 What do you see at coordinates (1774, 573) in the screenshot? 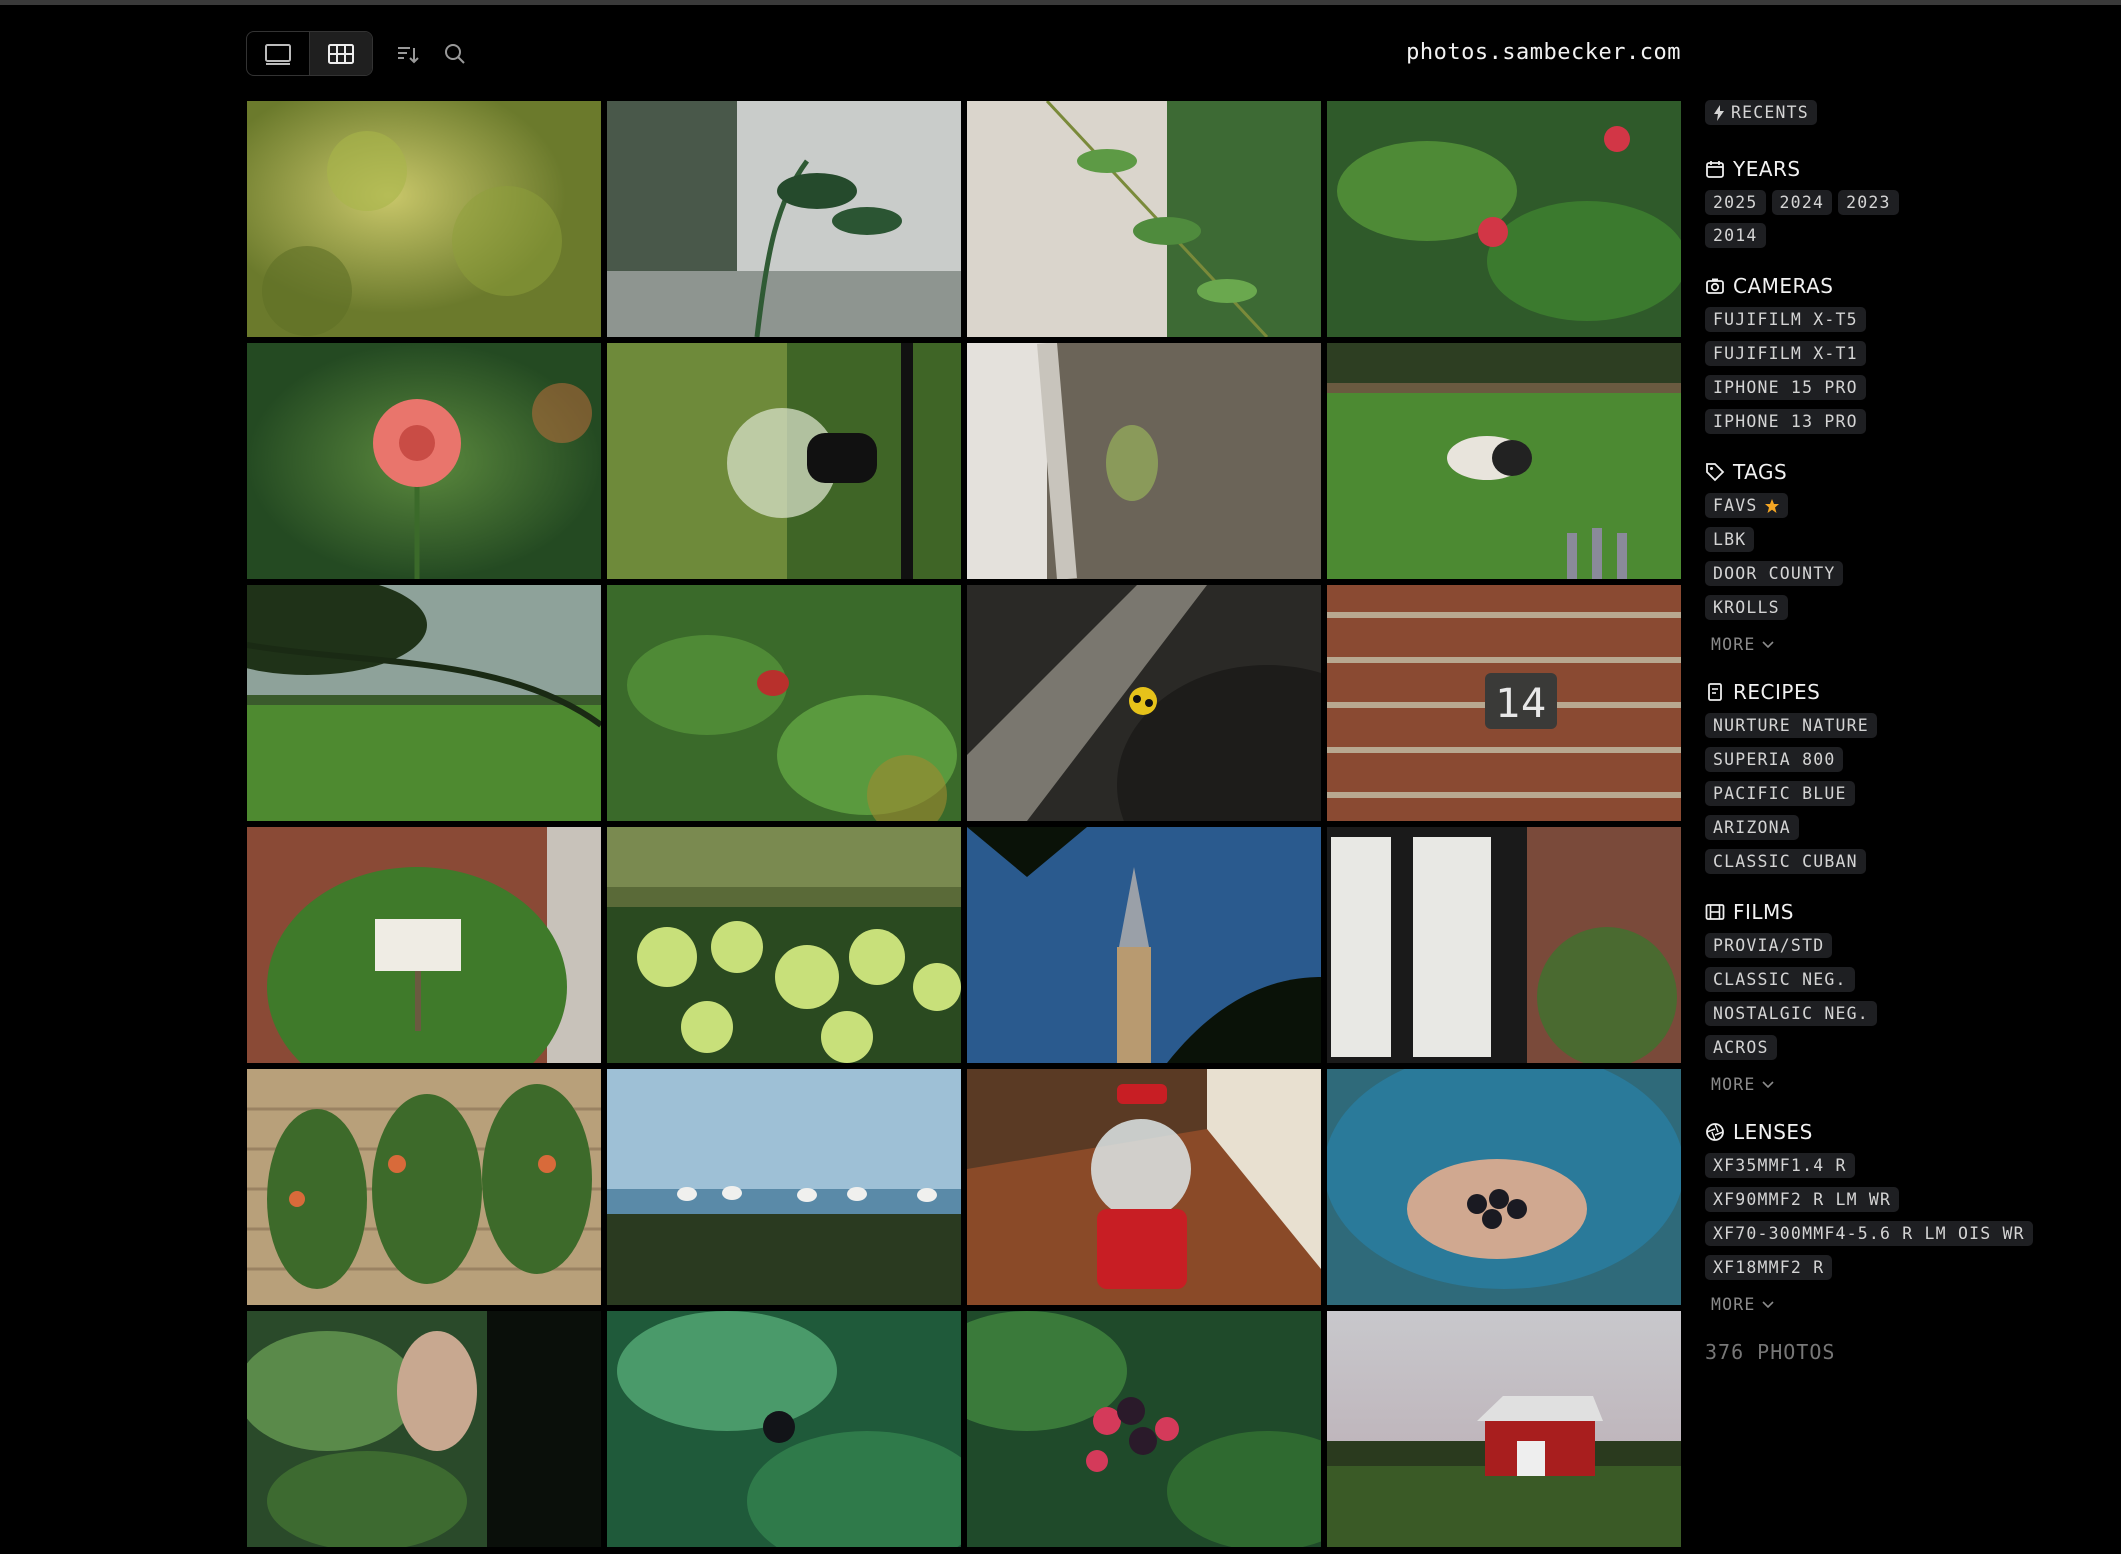
I see `tag-chip: DOOR COUNTY` at bounding box center [1774, 573].